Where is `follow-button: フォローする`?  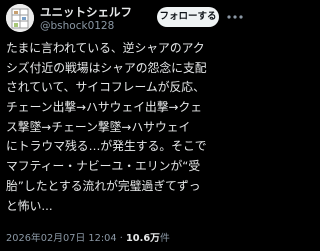 follow-button: フォローする is located at coordinates (188, 17).